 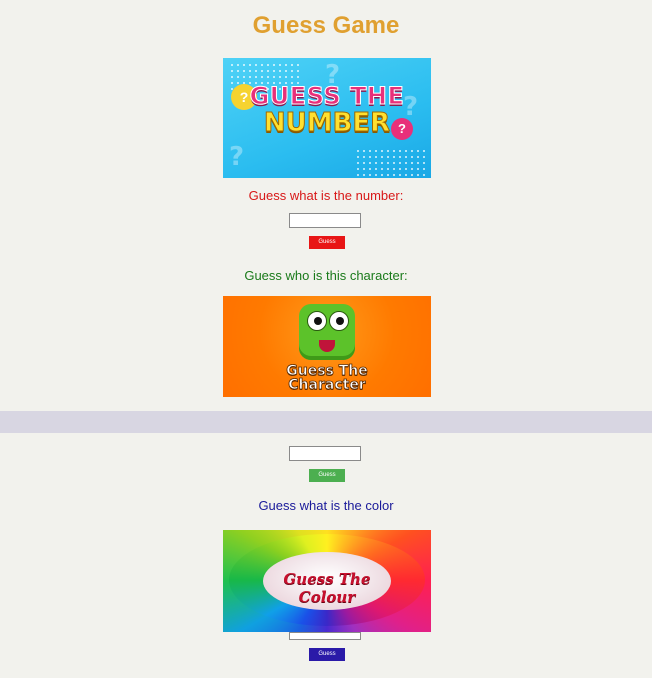 I want to click on number-guess-button: Guess, so click(x=327, y=242).